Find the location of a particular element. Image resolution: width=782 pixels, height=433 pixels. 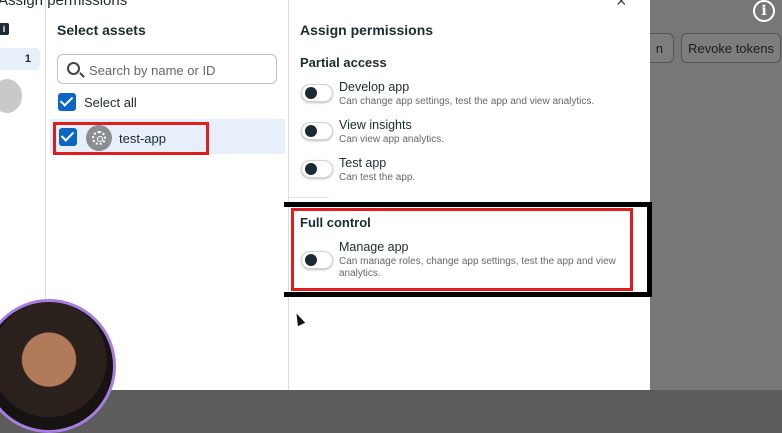

select-assets-heading: Select assets is located at coordinates (101, 30).